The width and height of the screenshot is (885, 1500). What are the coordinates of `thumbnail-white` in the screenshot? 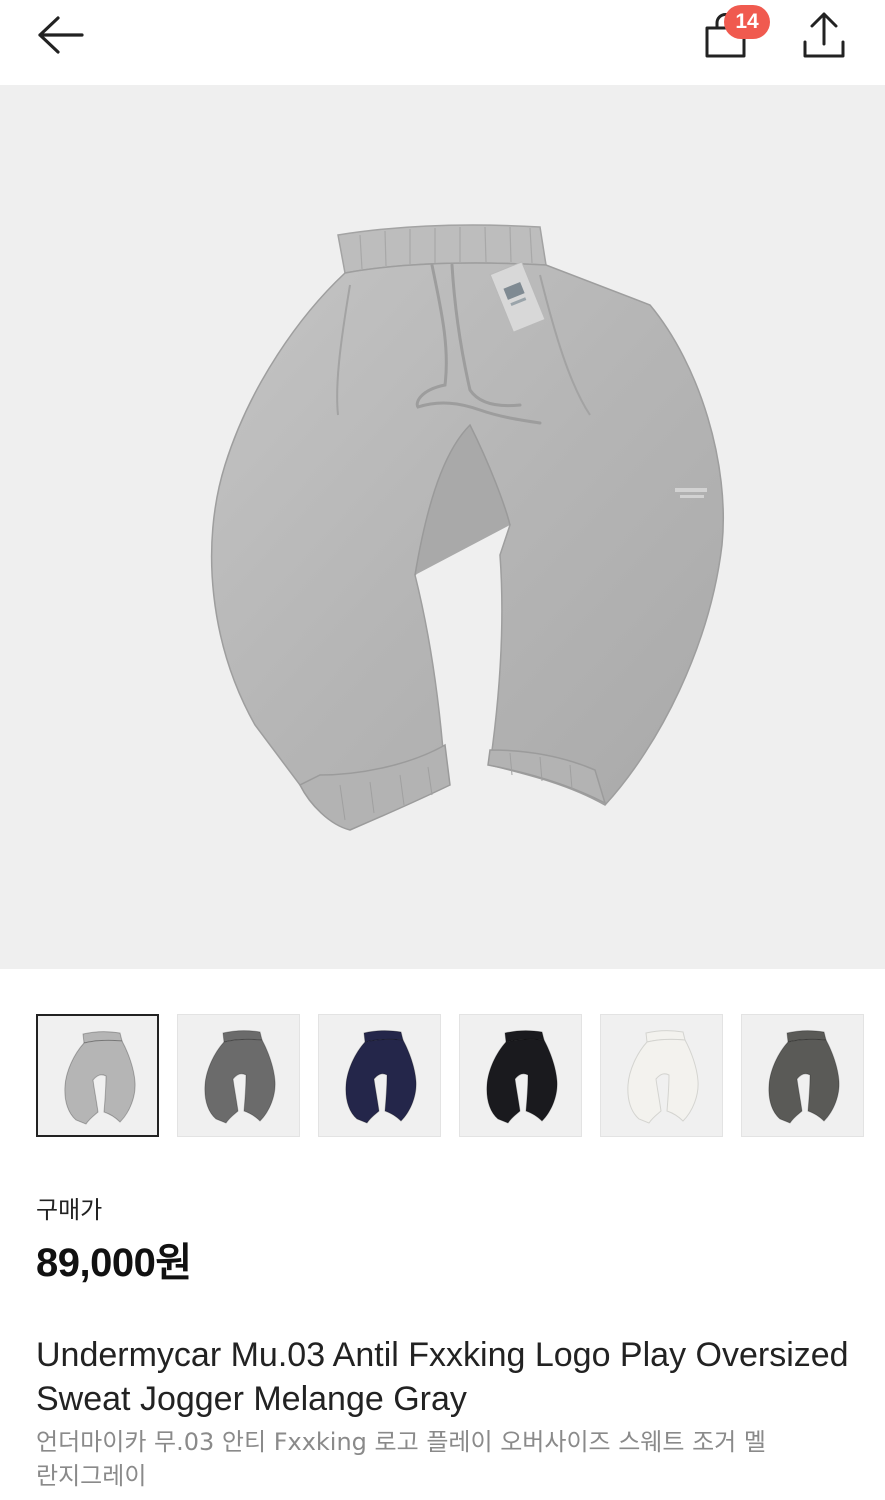 It's located at (661, 1075).